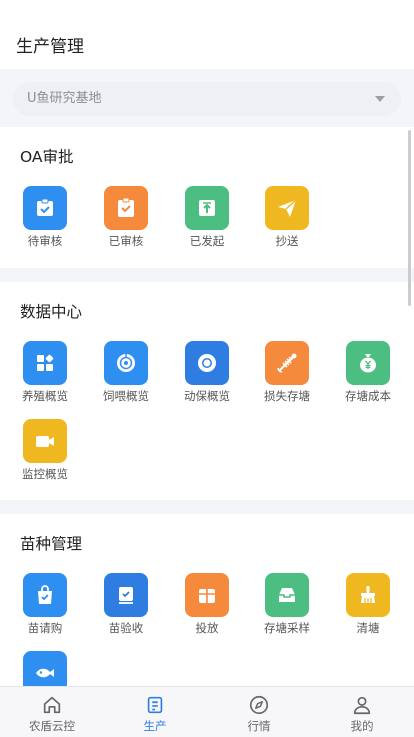  I want to click on grid-item-stock-sampling: 存塘采样, so click(287, 604).